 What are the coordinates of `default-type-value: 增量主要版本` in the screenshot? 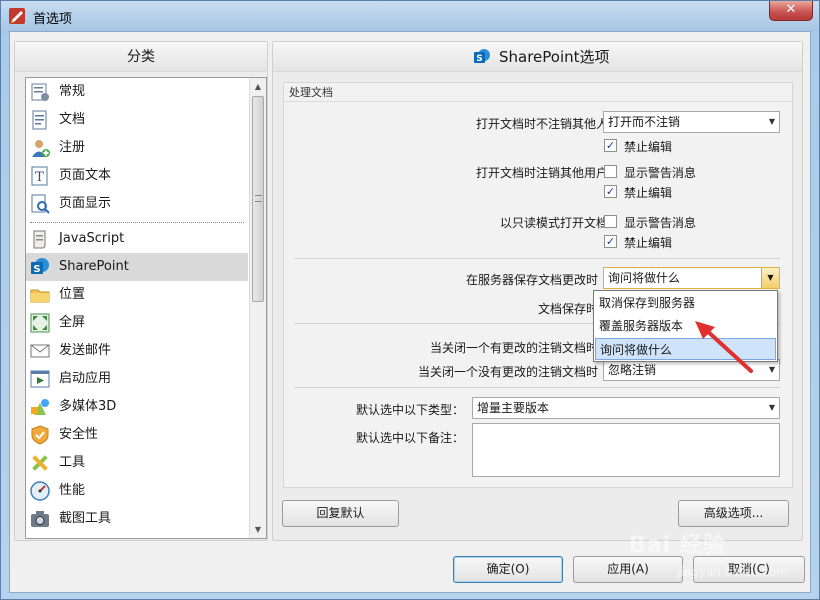 It's located at (513, 408).